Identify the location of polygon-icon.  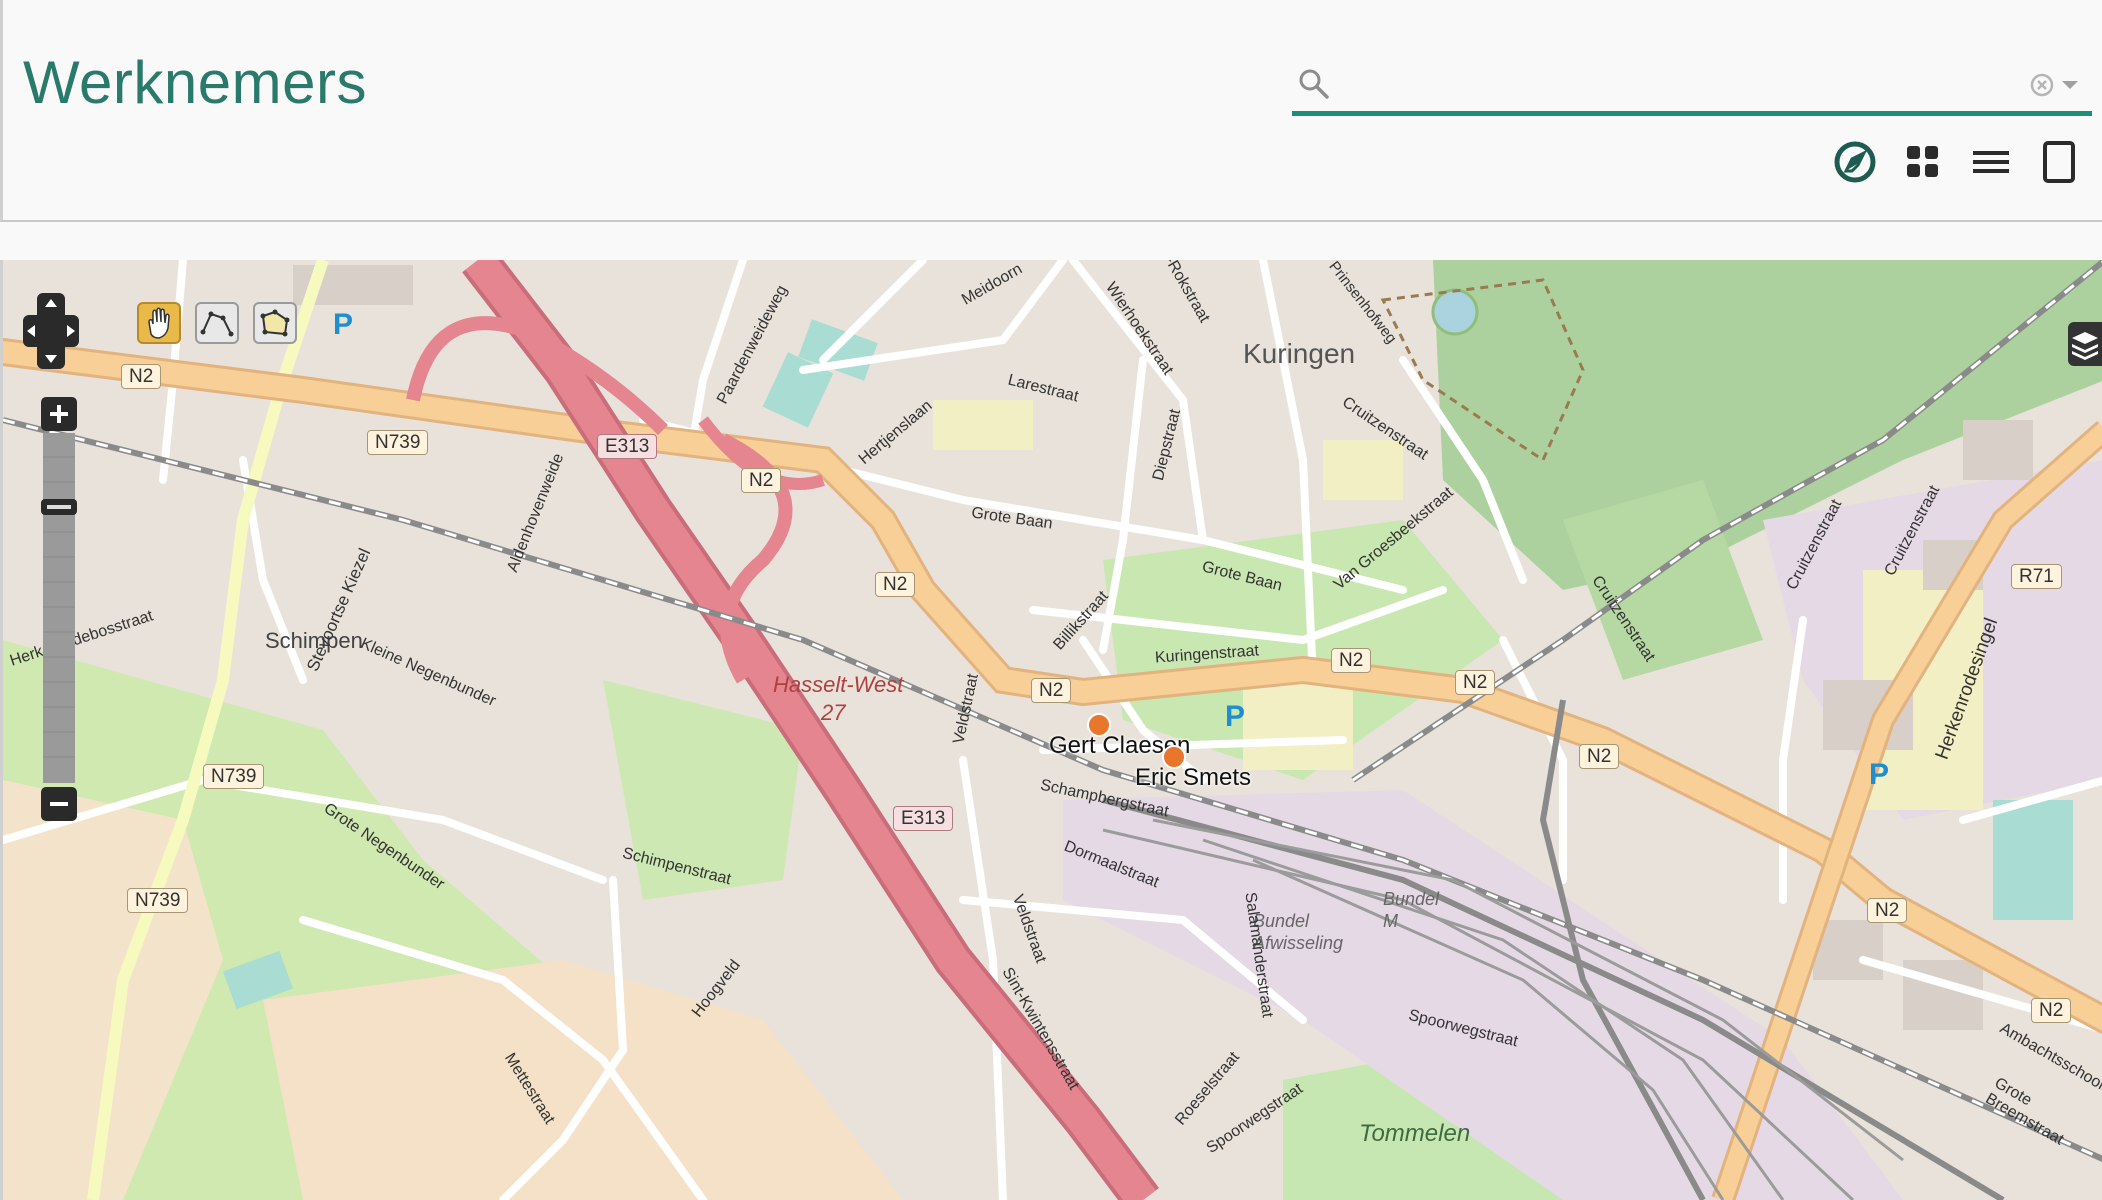
(275, 323).